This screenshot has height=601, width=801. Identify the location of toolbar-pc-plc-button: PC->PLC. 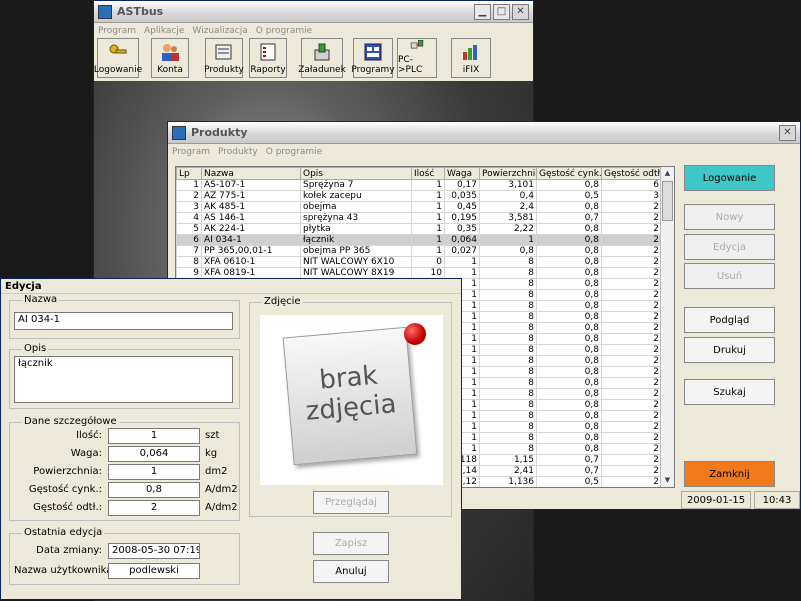
(417, 58).